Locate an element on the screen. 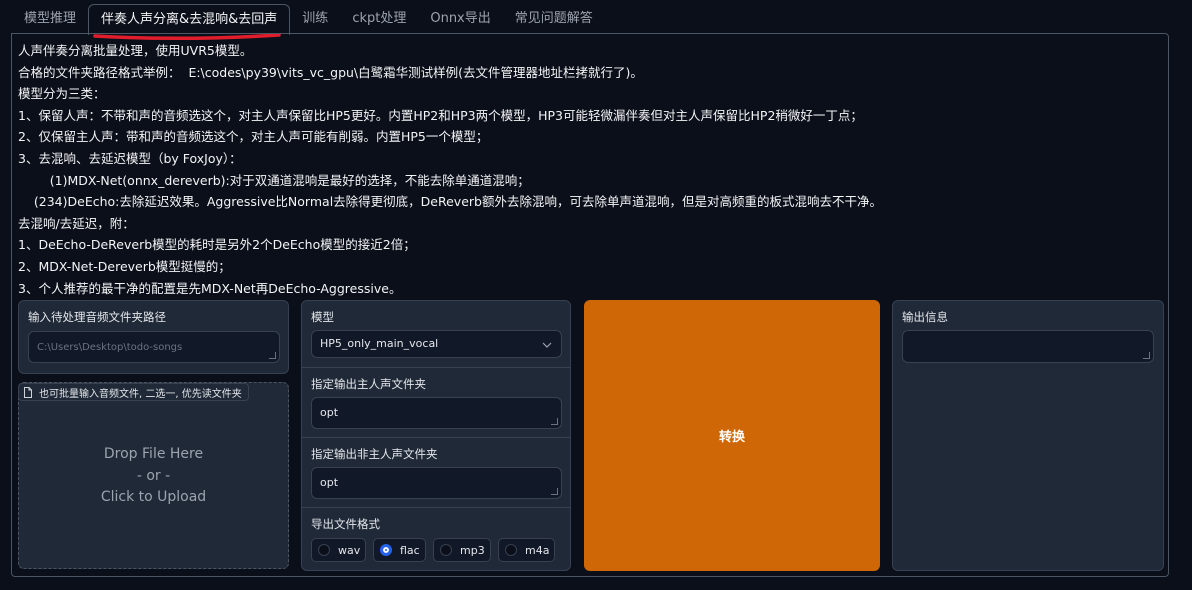 The image size is (1192, 590). input-dir-block: 输入待处理音频文件夹路径 C:\Users\Desktop\todo-songs is located at coordinates (153, 337).